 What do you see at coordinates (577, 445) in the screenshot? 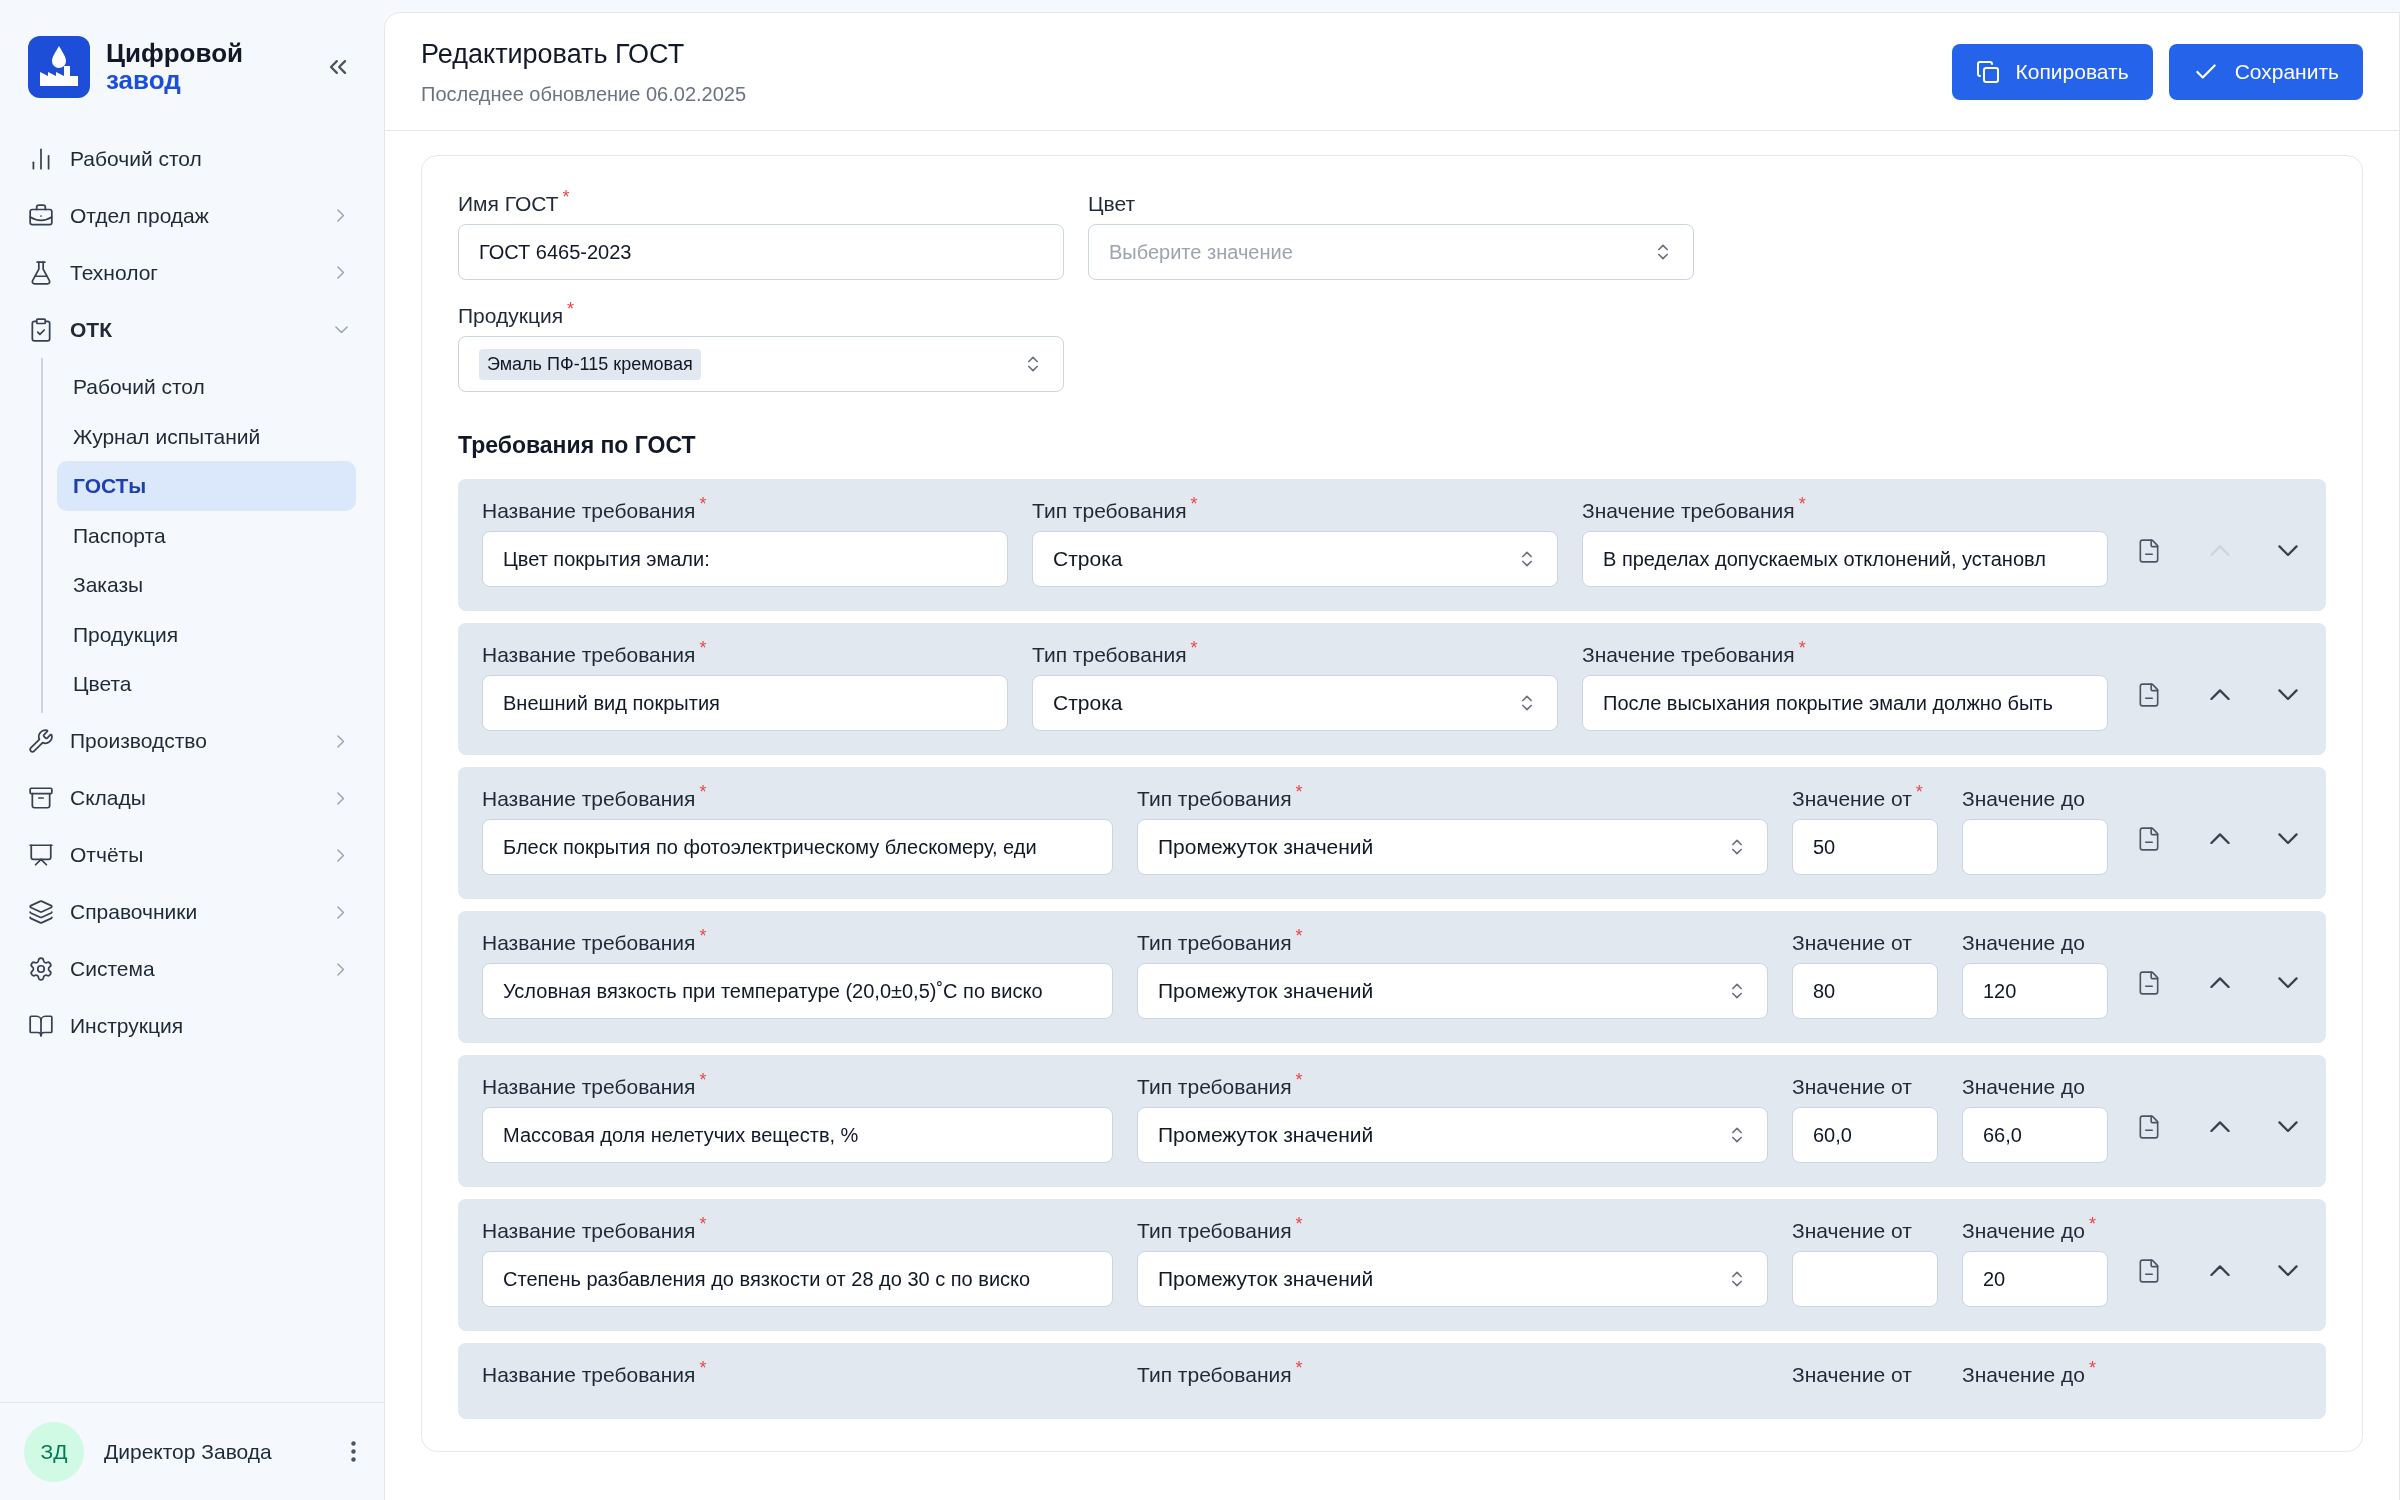
I see `section-title: Требования по ГОСТ` at bounding box center [577, 445].